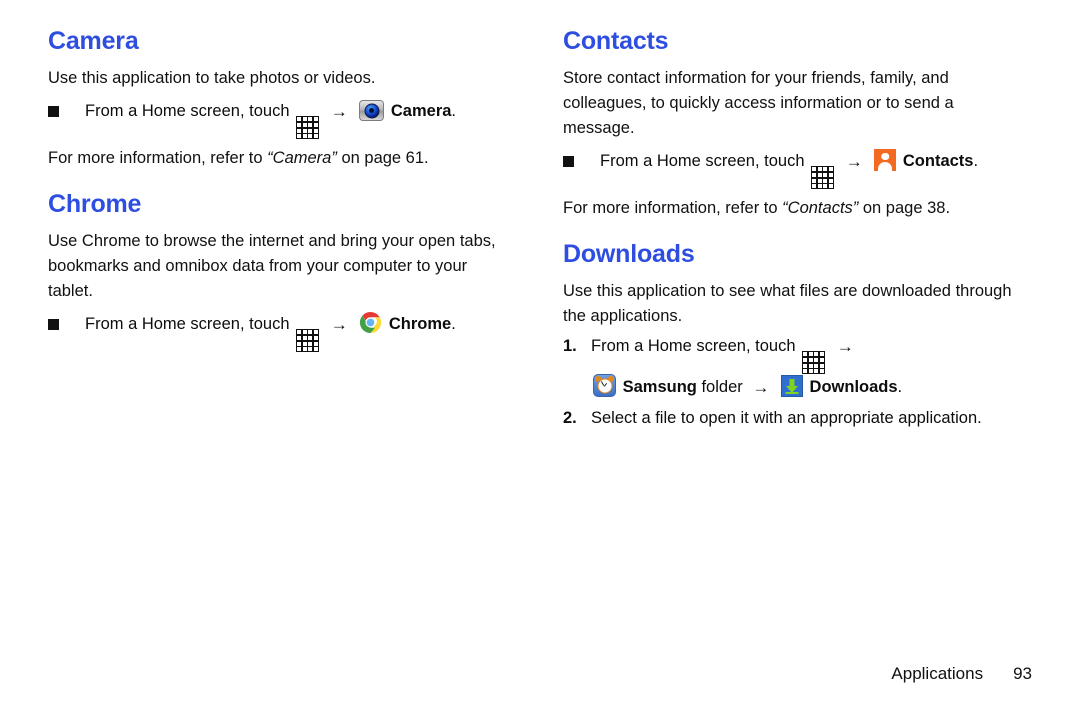 Image resolution: width=1080 pixels, height=720 pixels. I want to click on downloads-step-1-suffix: ., so click(900, 387).